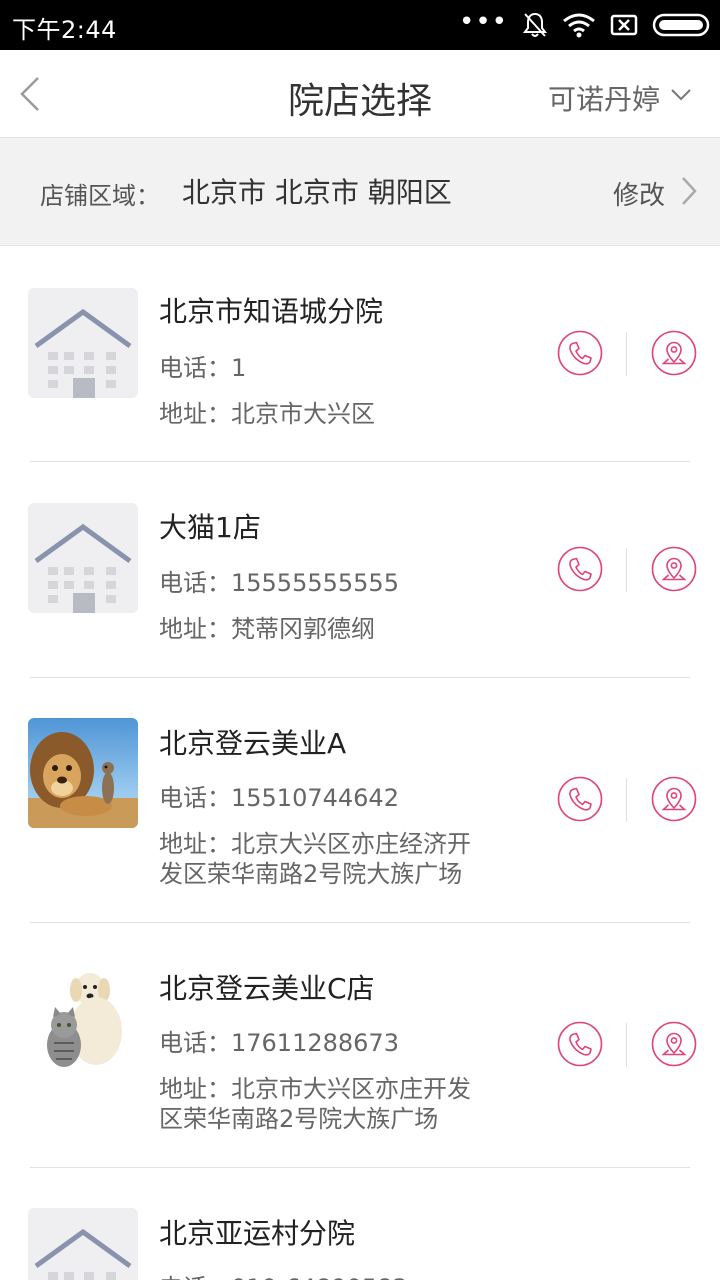 This screenshot has width=720, height=1280. Describe the element at coordinates (315, 1089) in the screenshot. I see `store-address: 地址：北京市大兴区亦庄开发` at that location.